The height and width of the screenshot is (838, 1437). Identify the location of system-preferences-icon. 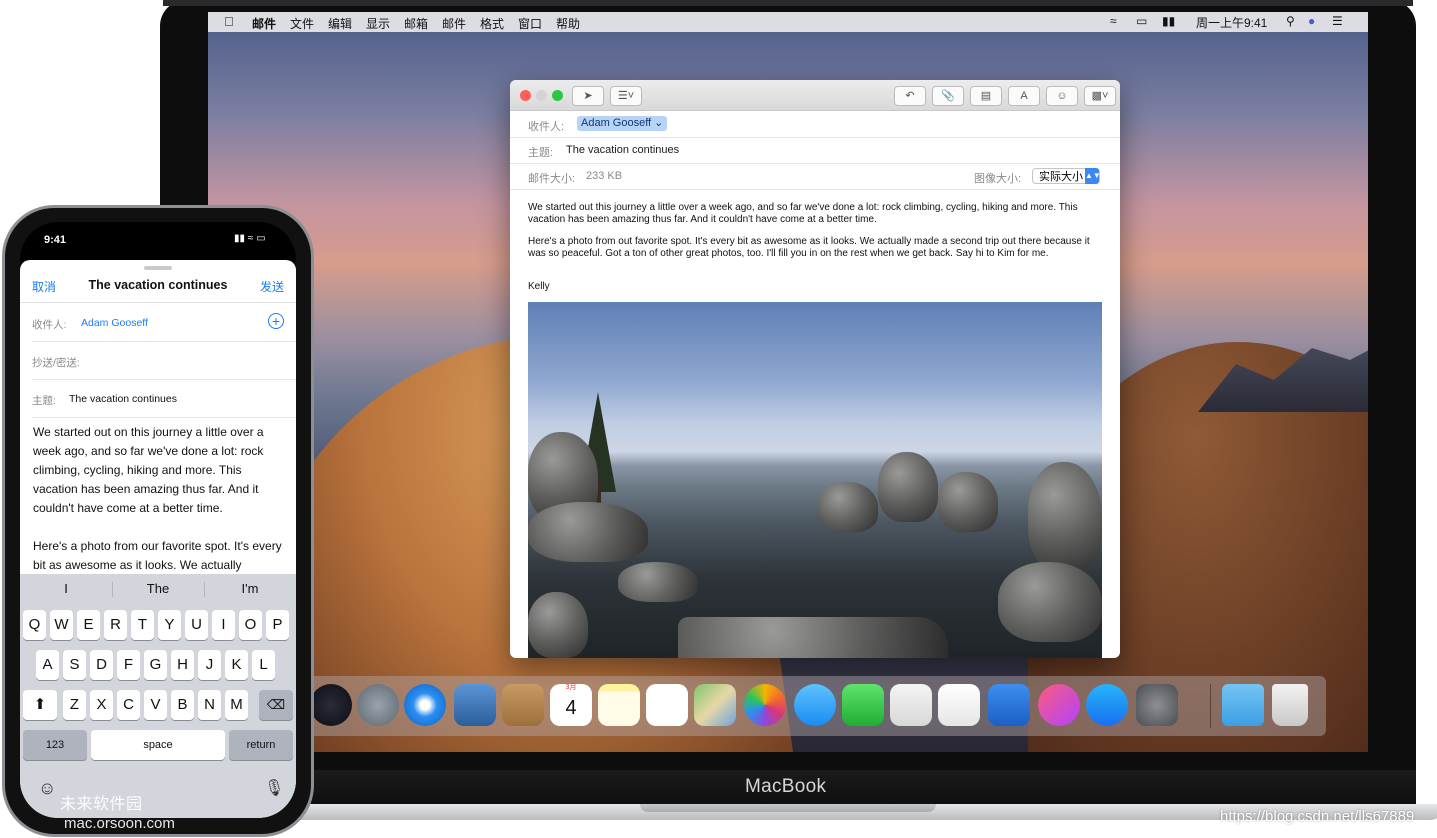
(1157, 705).